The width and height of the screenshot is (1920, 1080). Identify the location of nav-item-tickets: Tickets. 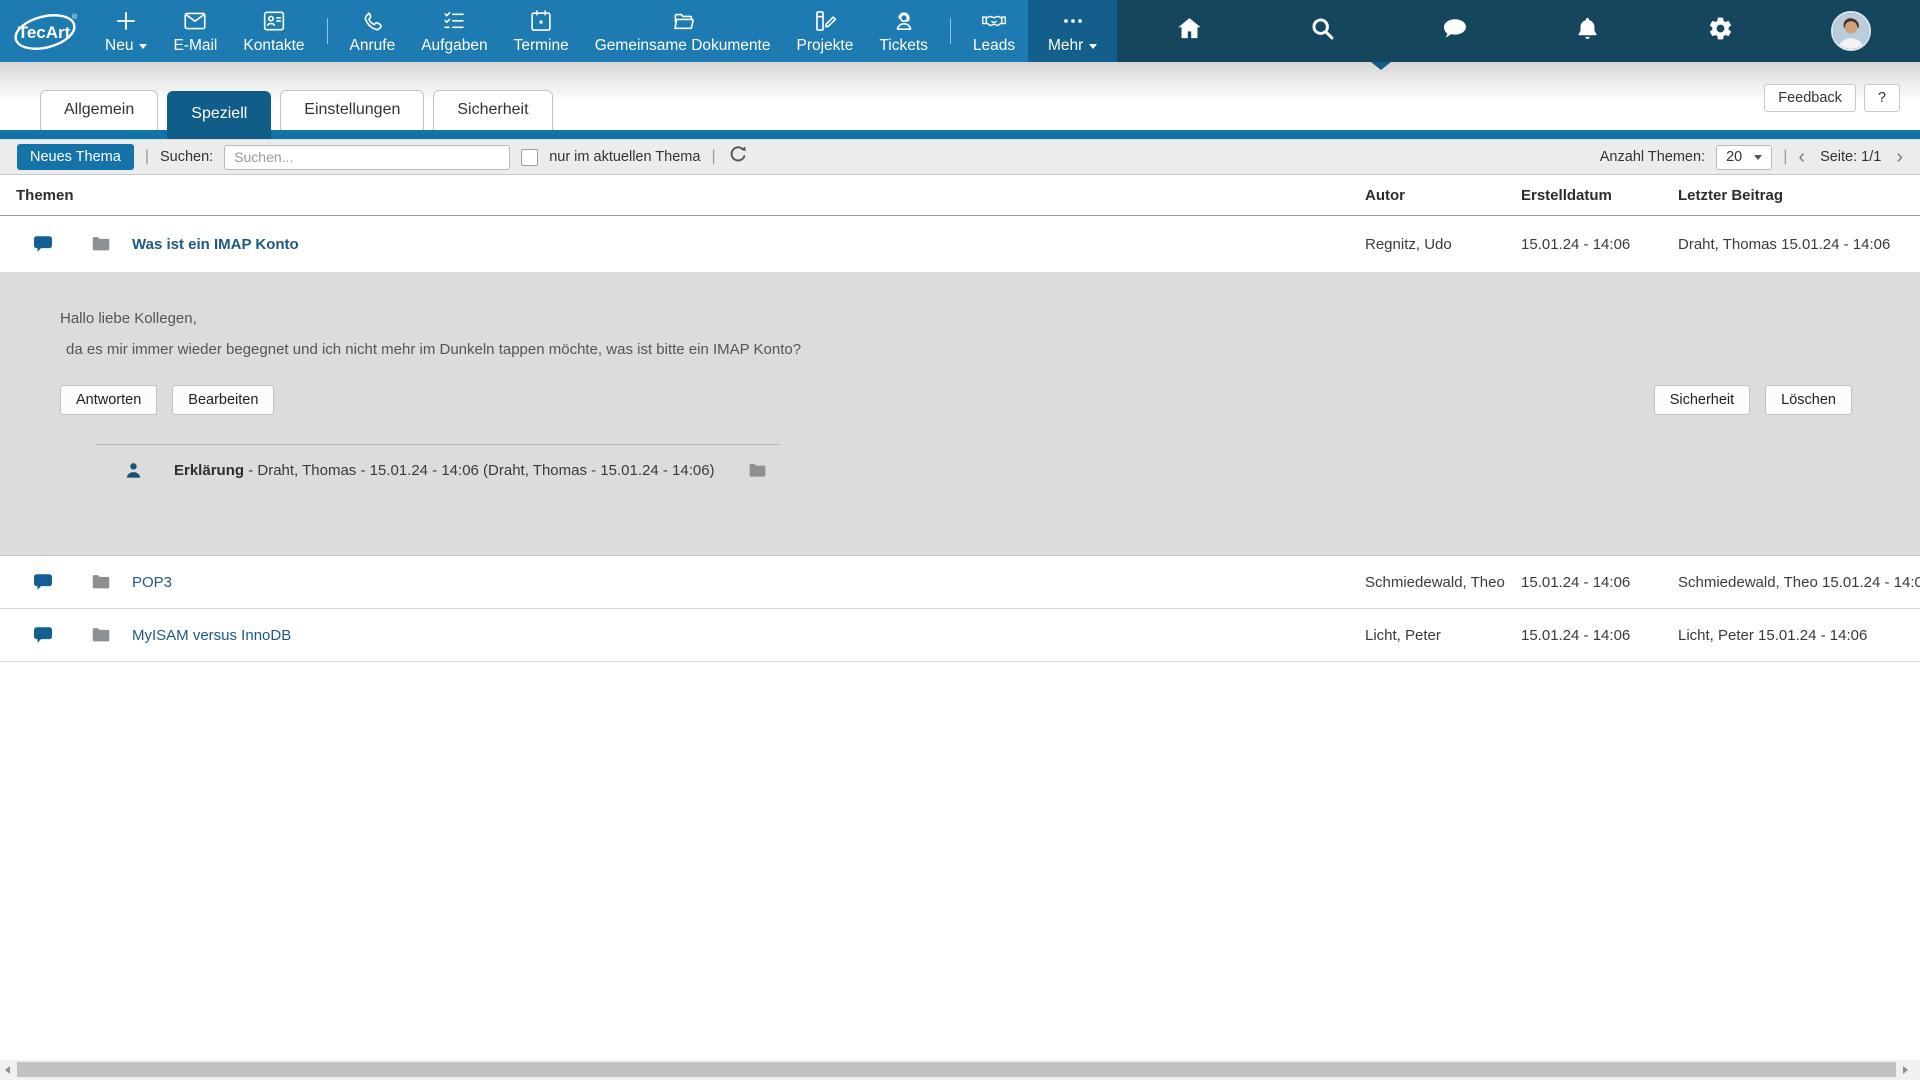
(903, 31).